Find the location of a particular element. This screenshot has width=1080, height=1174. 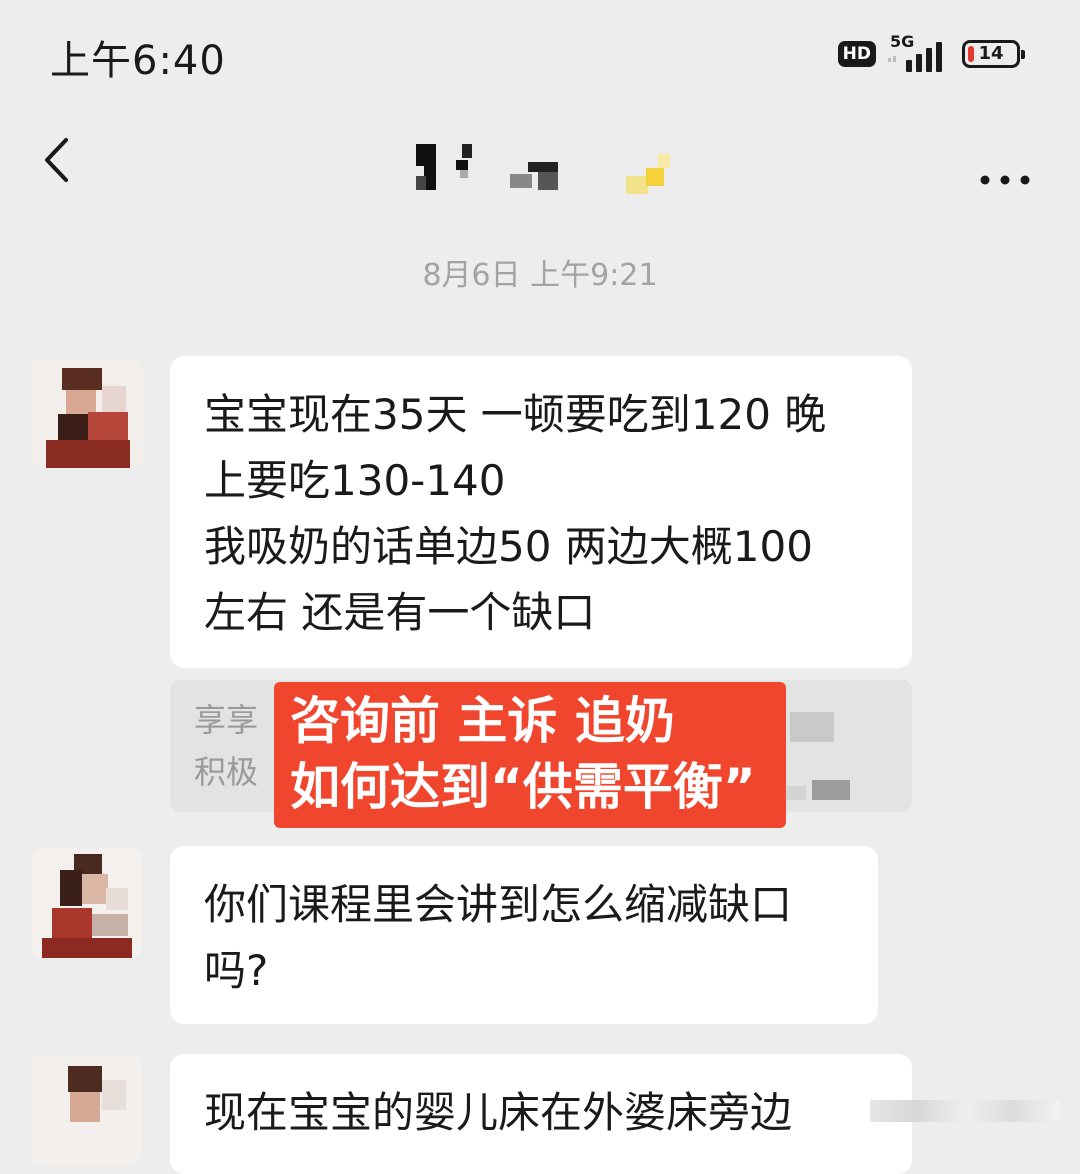

message-text-line: 吗? is located at coordinates (236, 970).